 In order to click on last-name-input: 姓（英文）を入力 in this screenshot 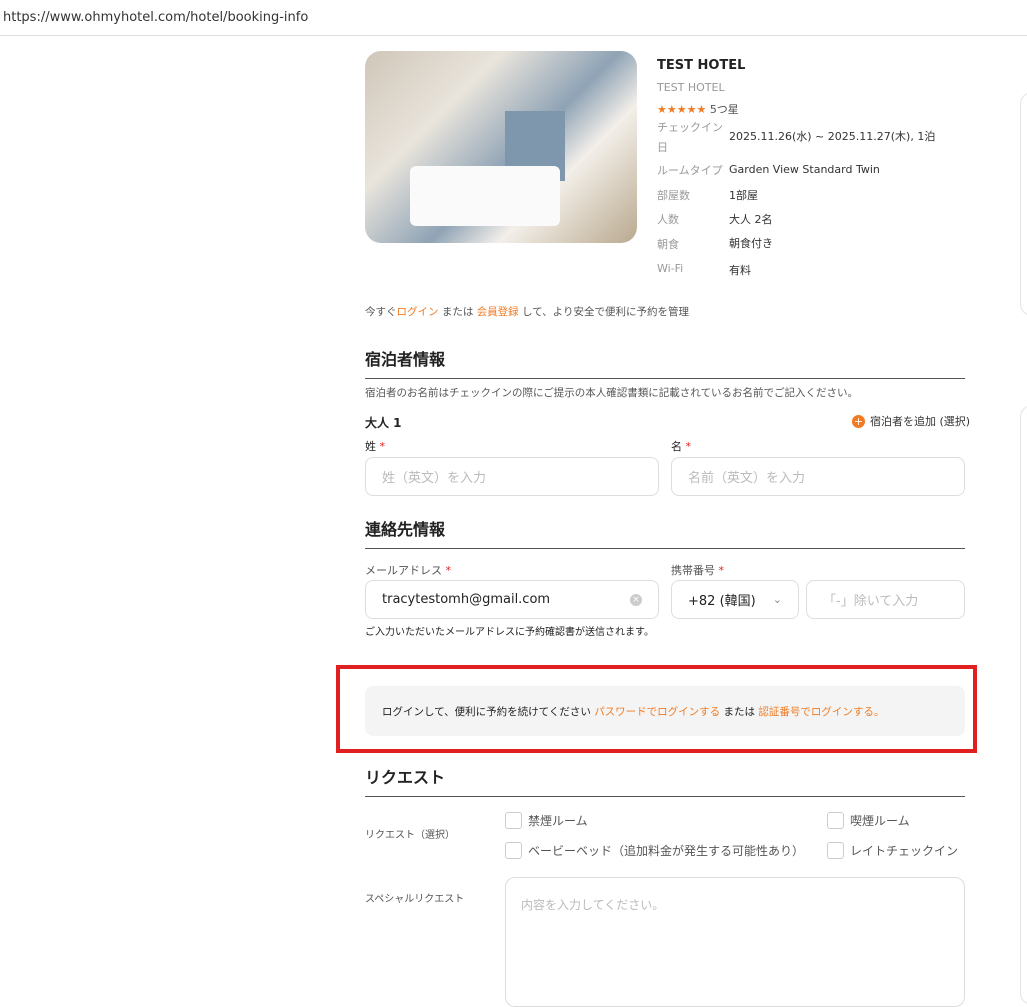, I will do `click(512, 476)`.